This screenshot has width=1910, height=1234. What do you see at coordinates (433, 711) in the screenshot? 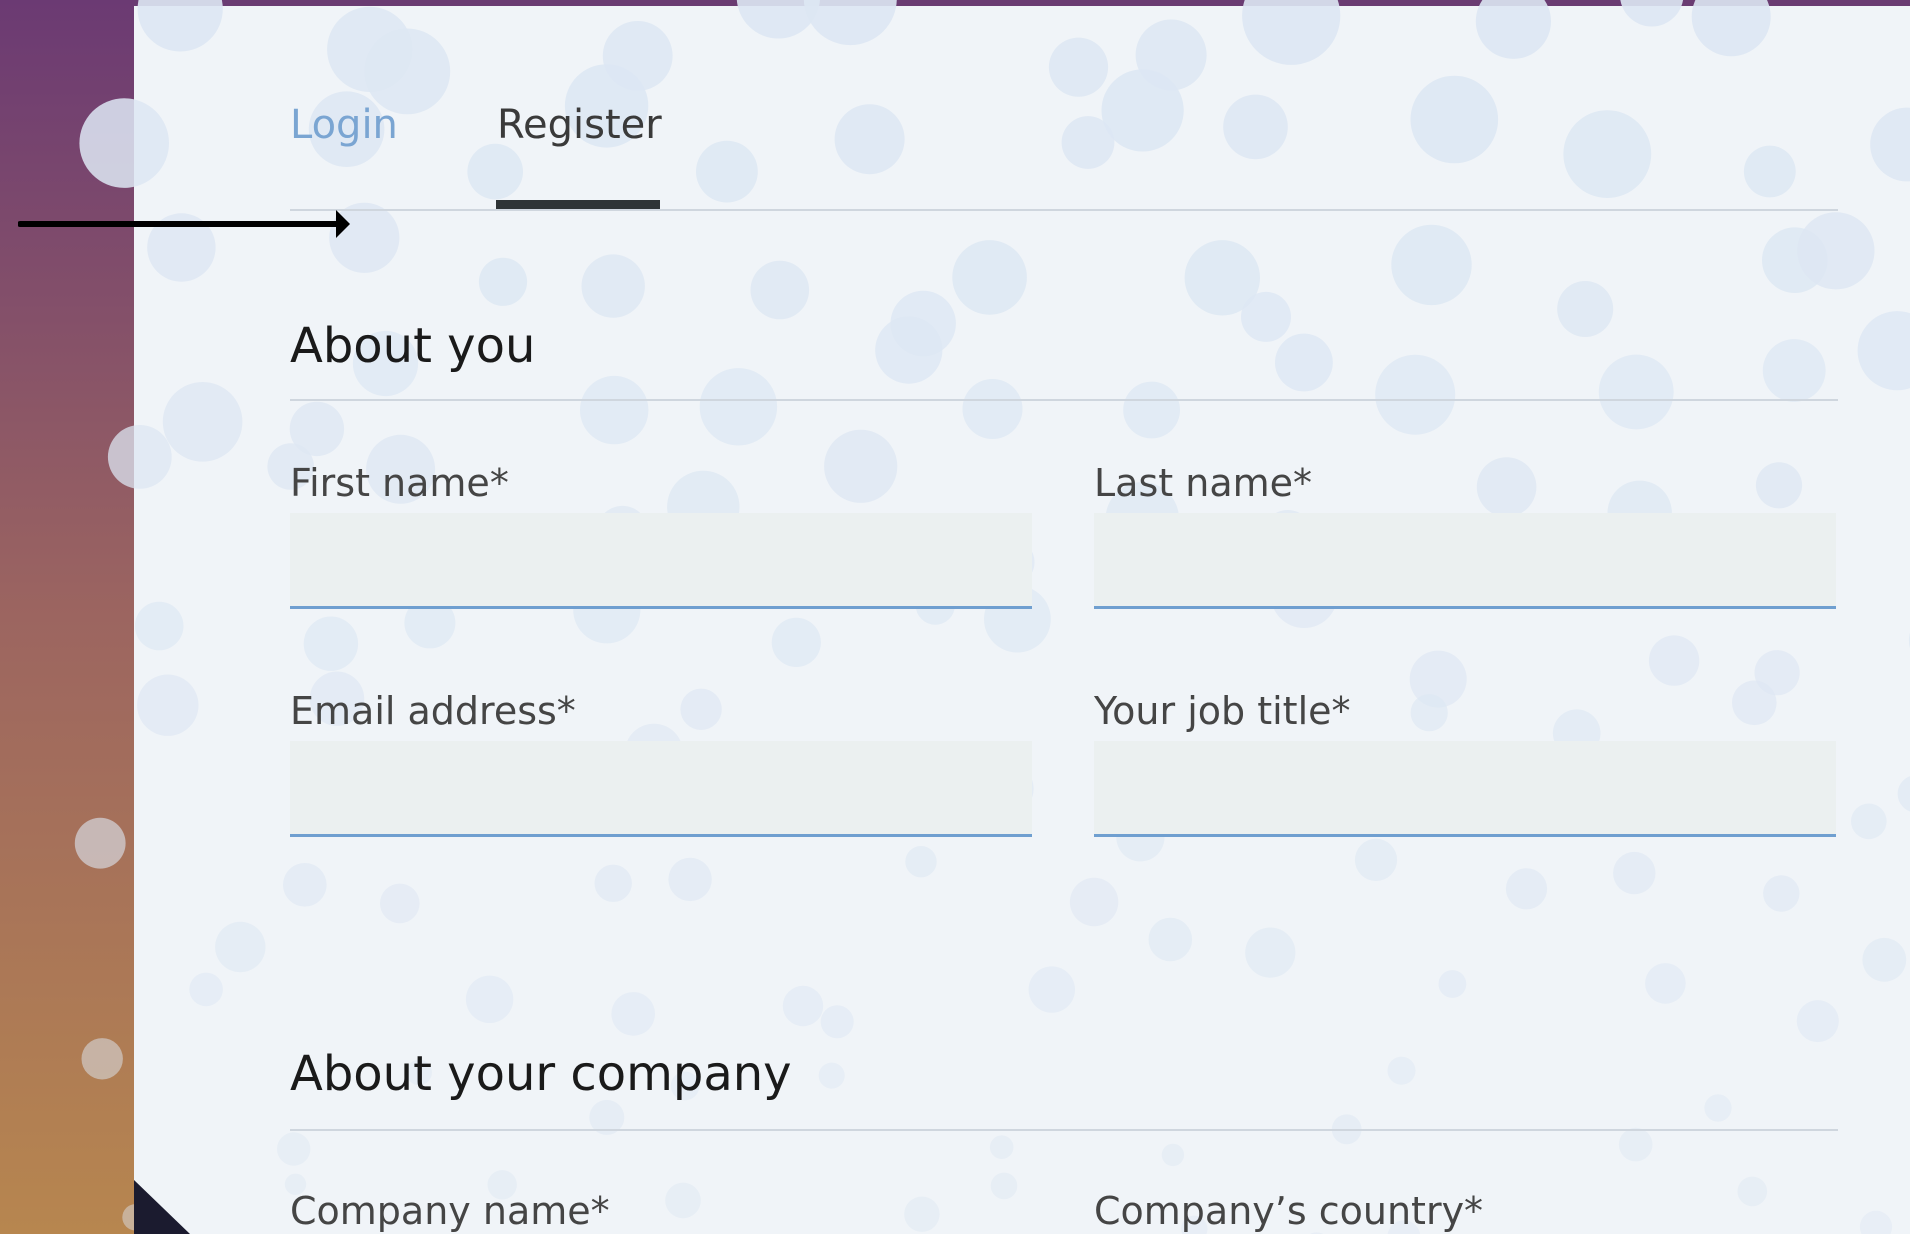
I see `email-address-label: Email address*` at bounding box center [433, 711].